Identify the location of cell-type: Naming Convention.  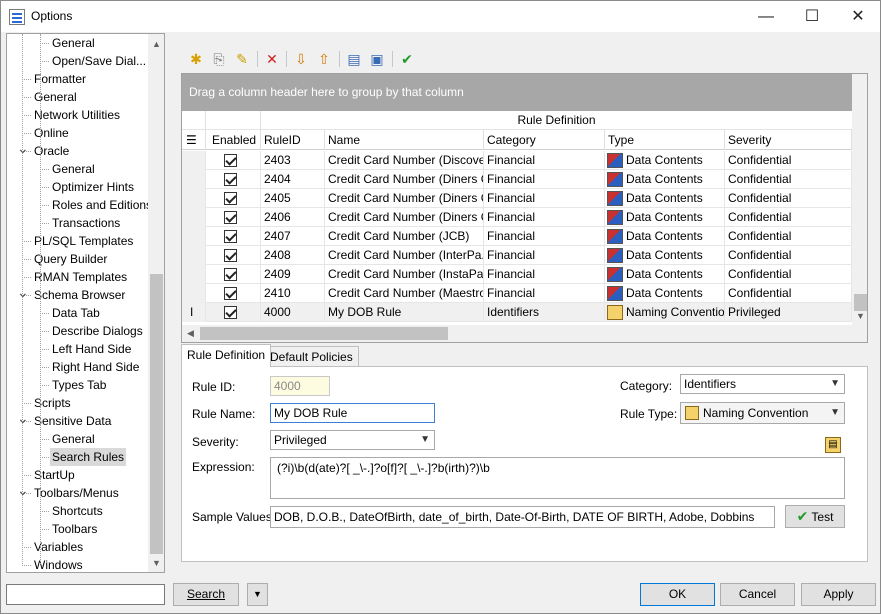
(665, 312).